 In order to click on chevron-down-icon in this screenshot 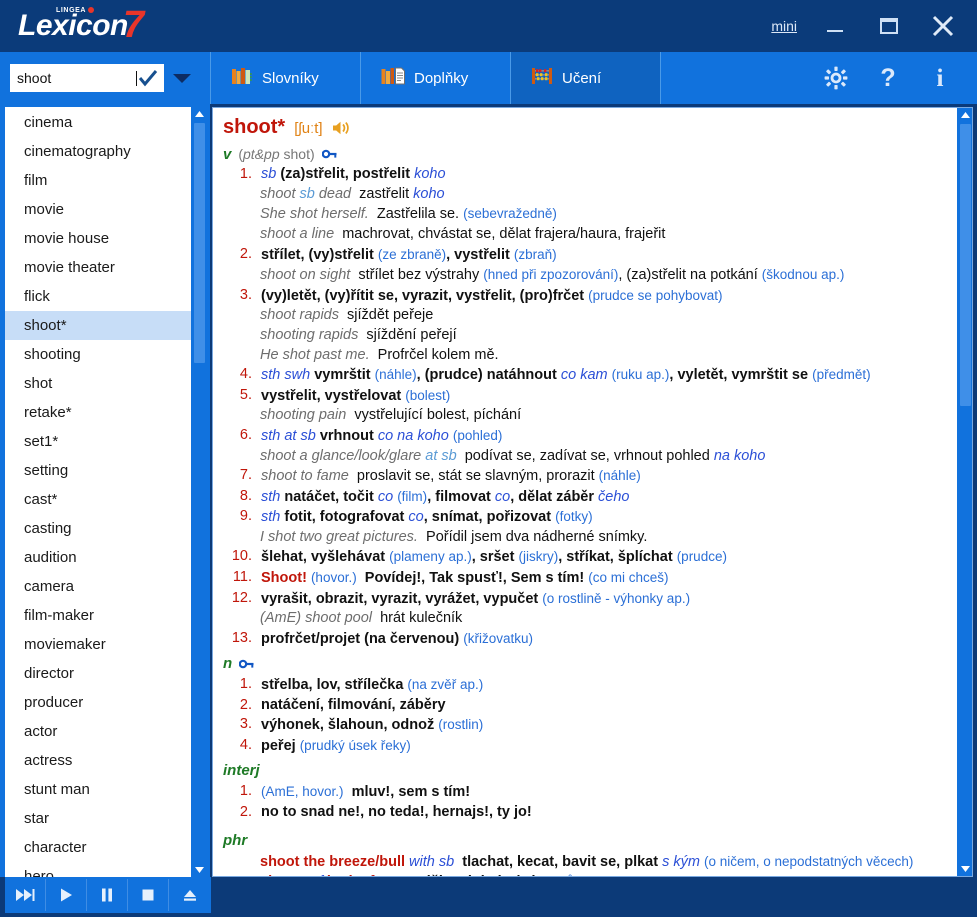, I will do `click(182, 78)`.